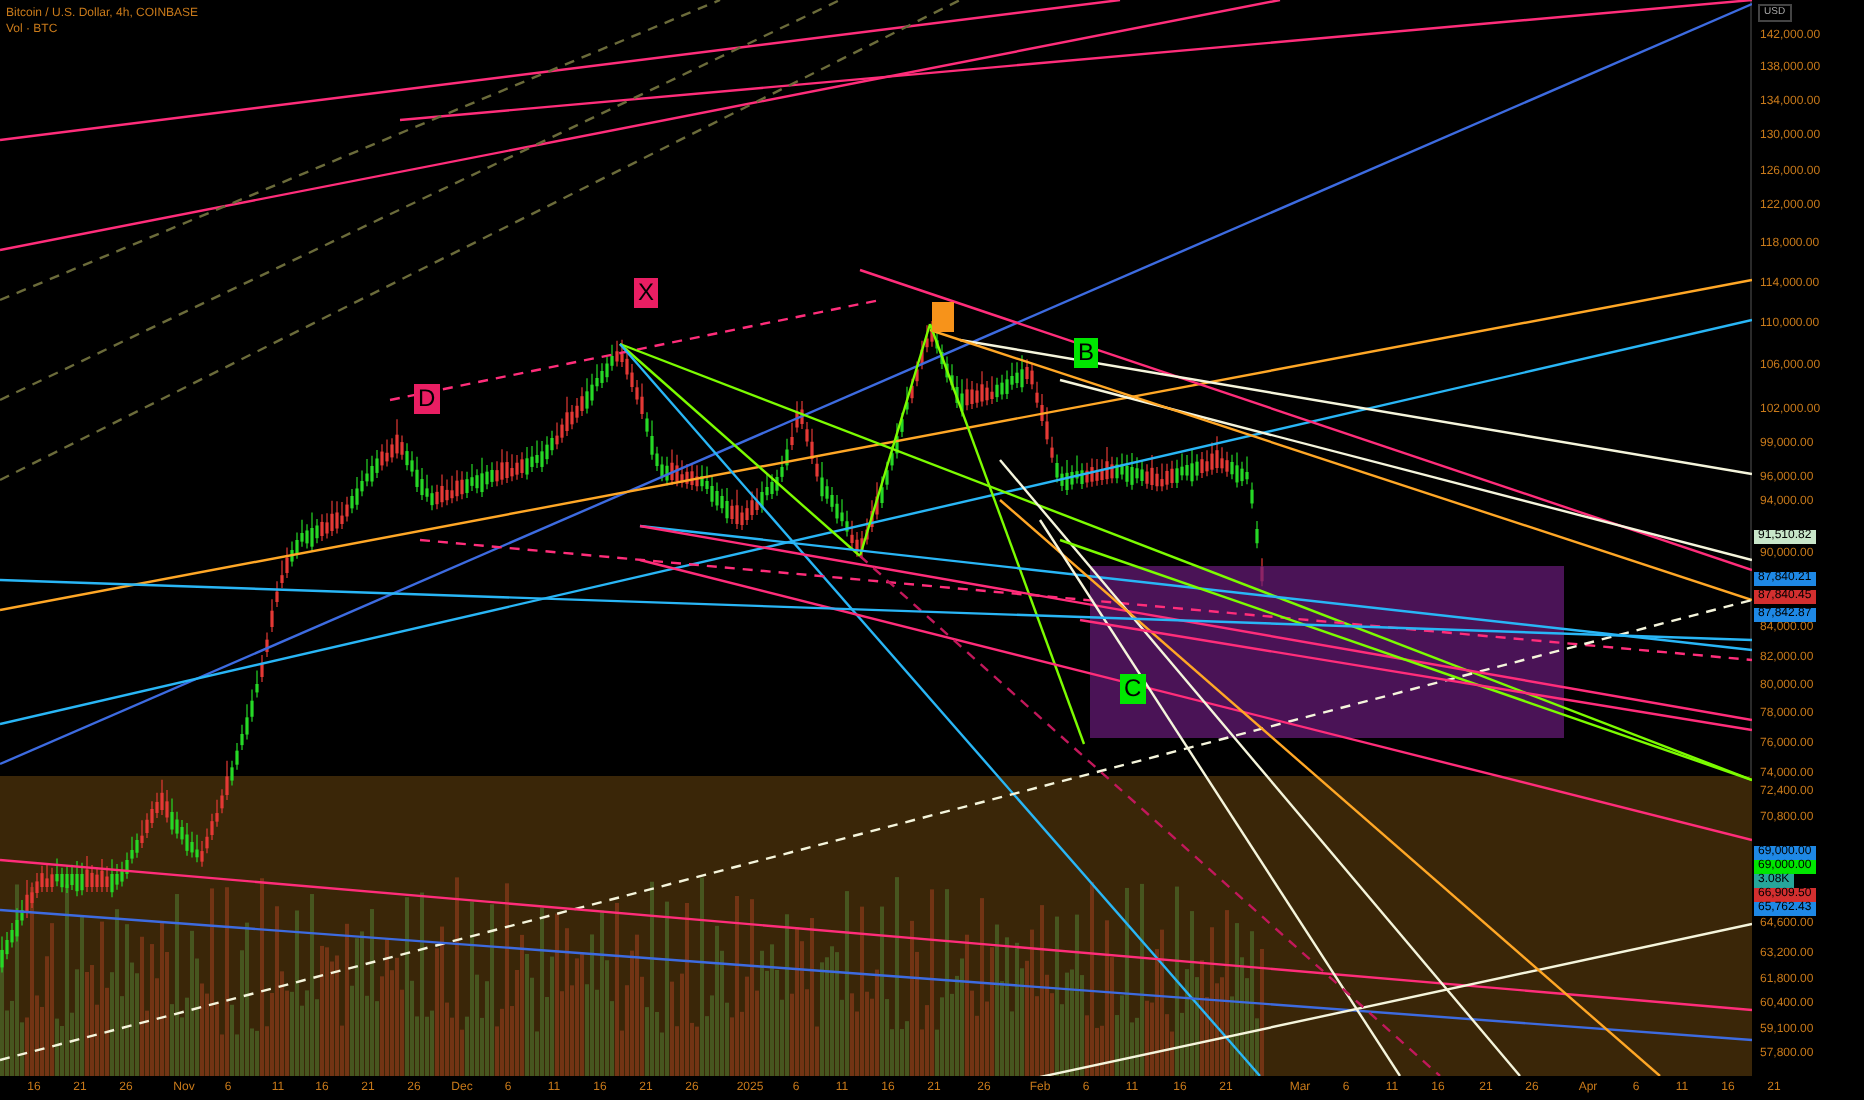  Describe the element at coordinates (1086, 353) in the screenshot. I see `pattern-point-label: B` at that location.